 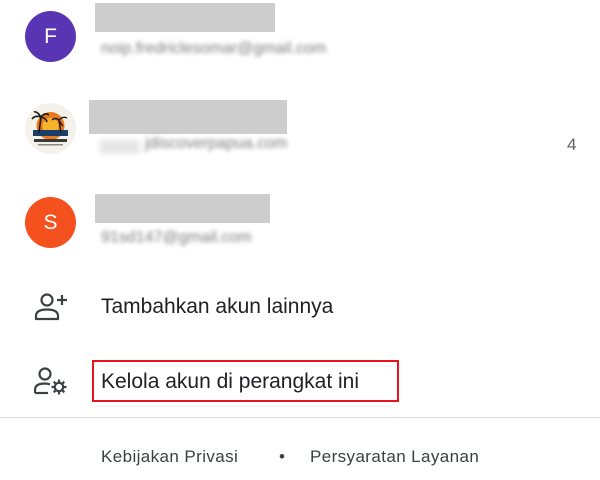 I want to click on avatar: F, so click(x=50, y=36).